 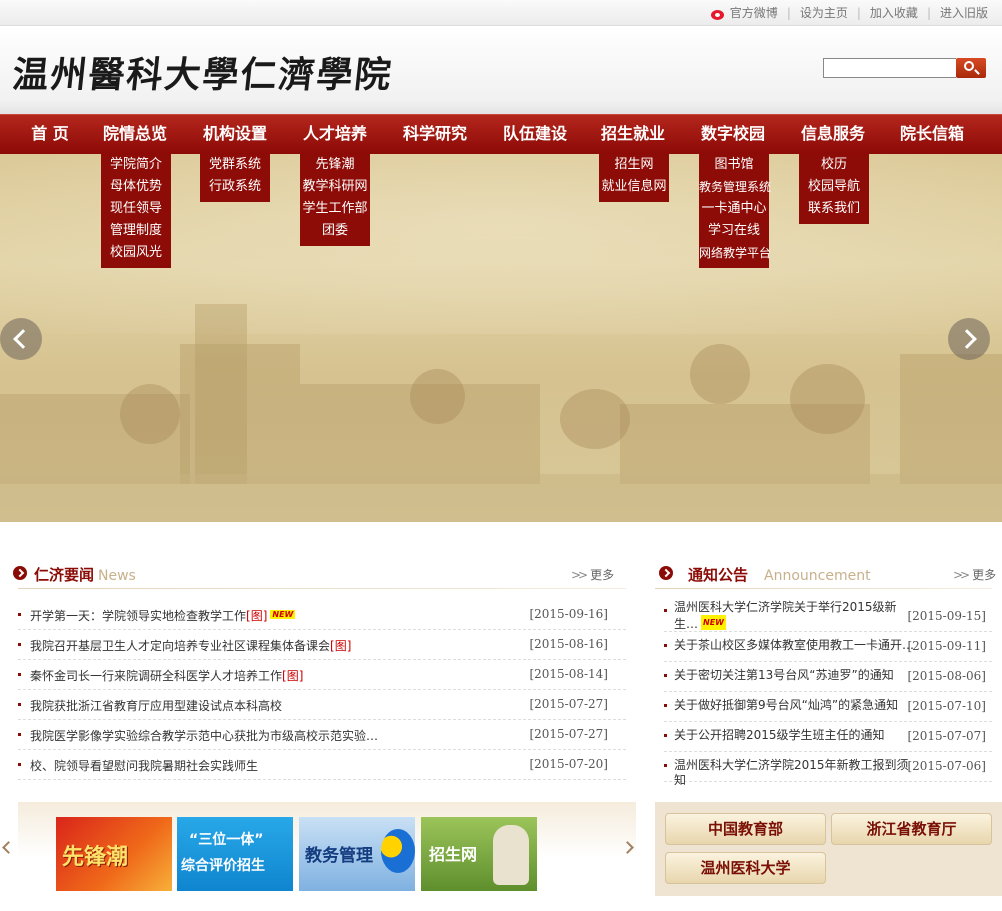 I want to click on thumb-pioneer: 先锋潮, so click(x=114, y=854).